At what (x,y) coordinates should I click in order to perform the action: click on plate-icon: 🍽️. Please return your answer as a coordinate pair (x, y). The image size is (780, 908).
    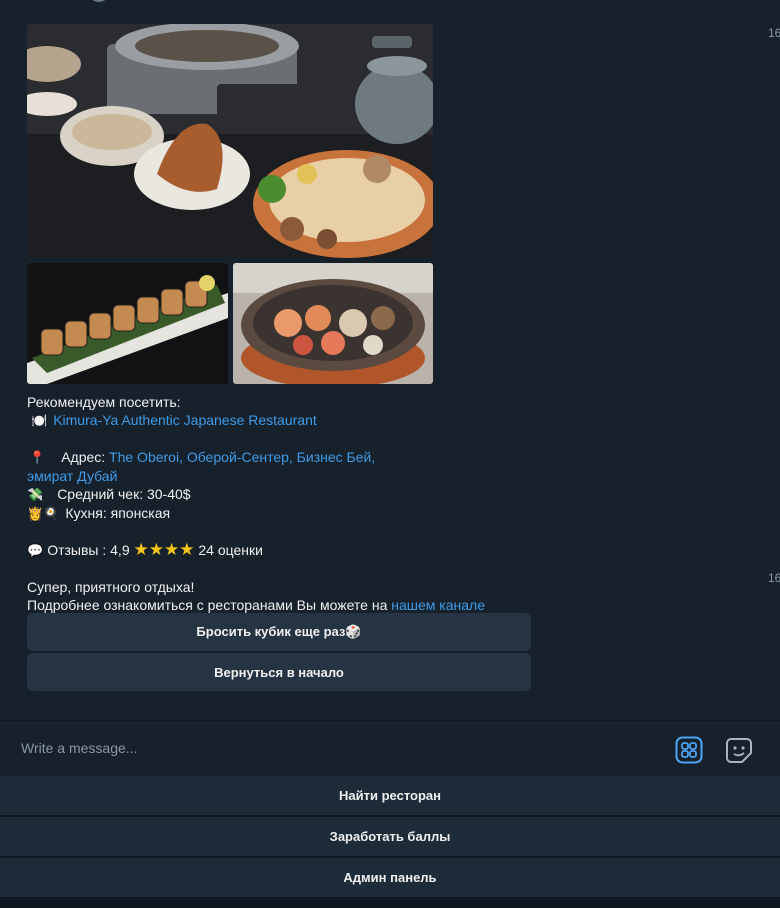
    Looking at the image, I should click on (39, 420).